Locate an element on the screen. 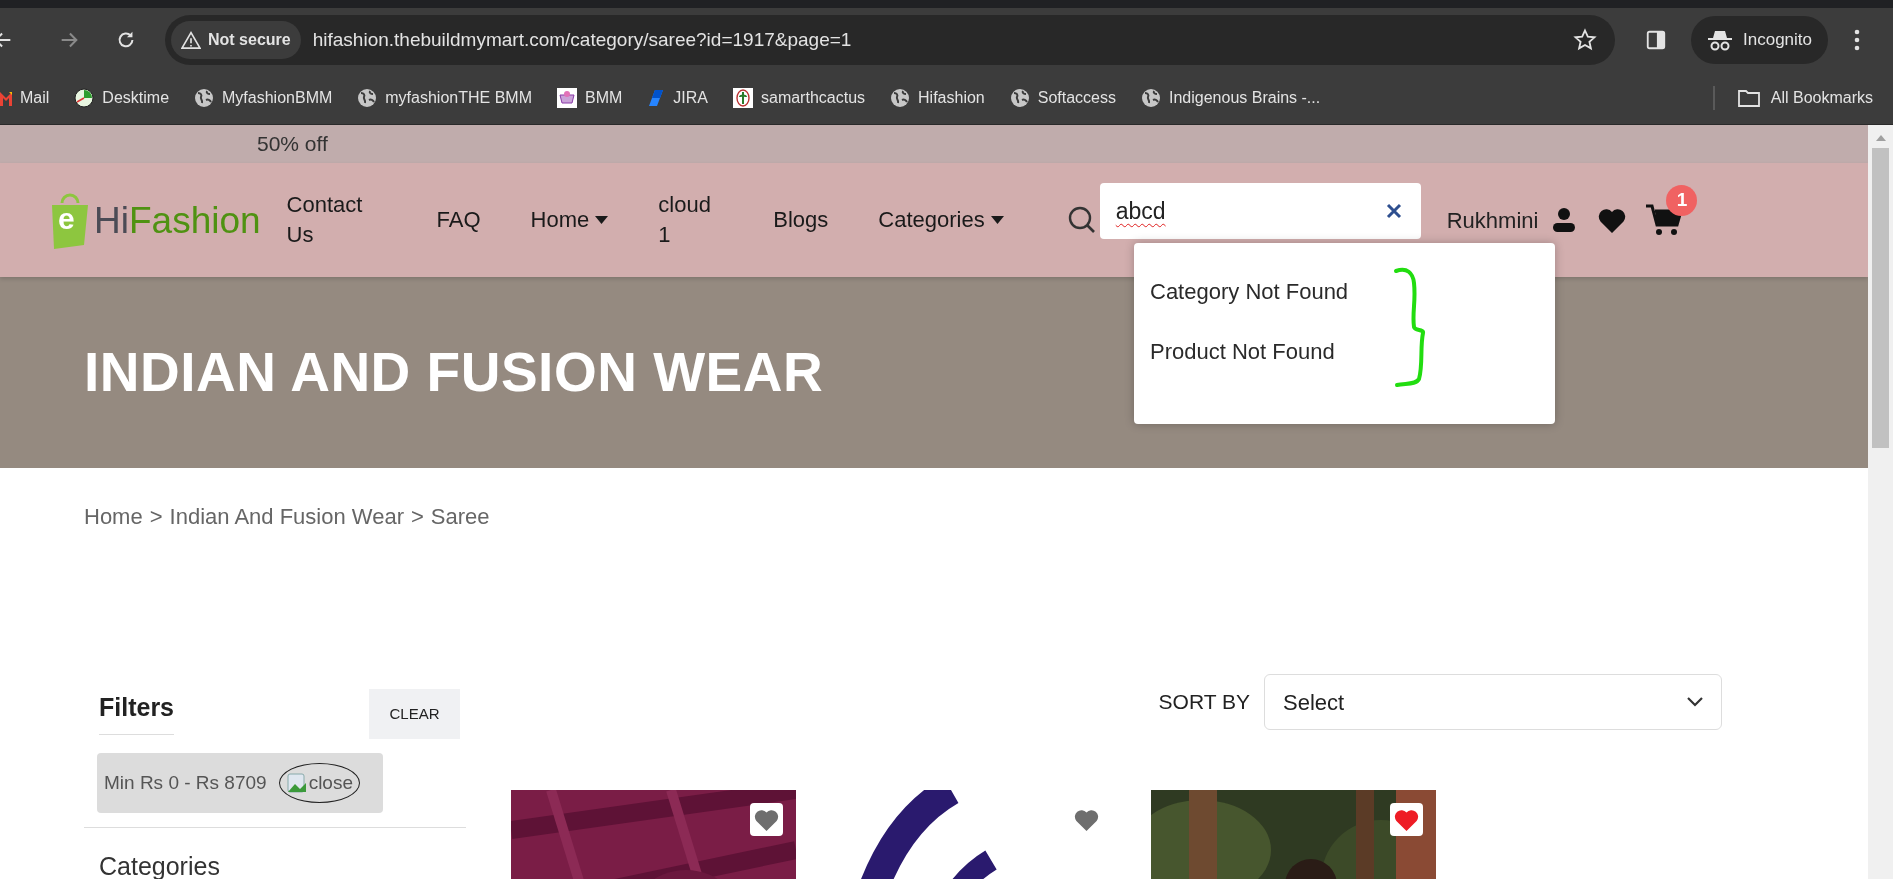 The width and height of the screenshot is (1893, 879). sort-select: Select is located at coordinates (1493, 702).